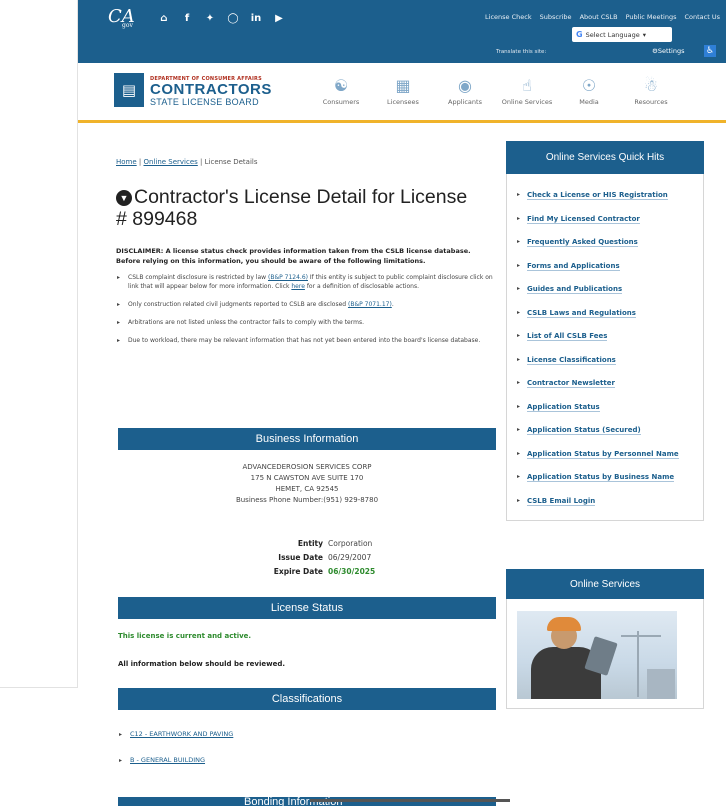 Image resolution: width=726 pixels, height=806 pixels. What do you see at coordinates (465, 85) in the screenshot?
I see `applicant-icon: ◉` at bounding box center [465, 85].